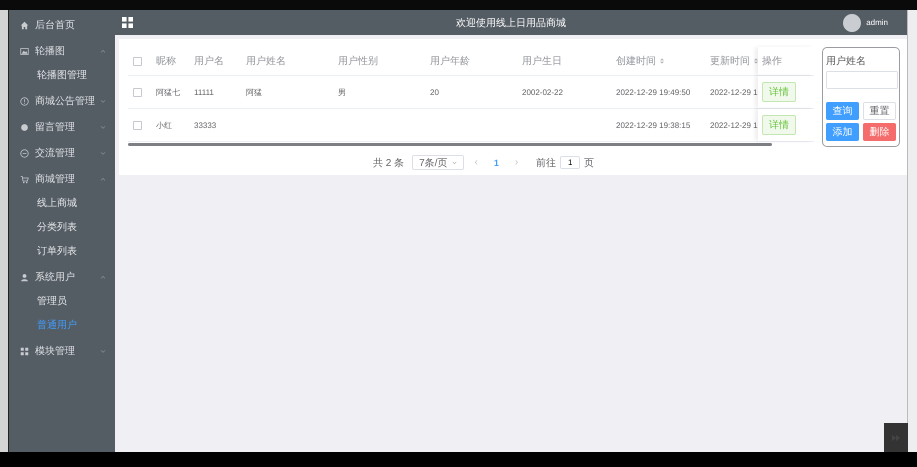 The width and height of the screenshot is (917, 467). What do you see at coordinates (205, 125) in the screenshot?
I see `table-cell: 33333` at bounding box center [205, 125].